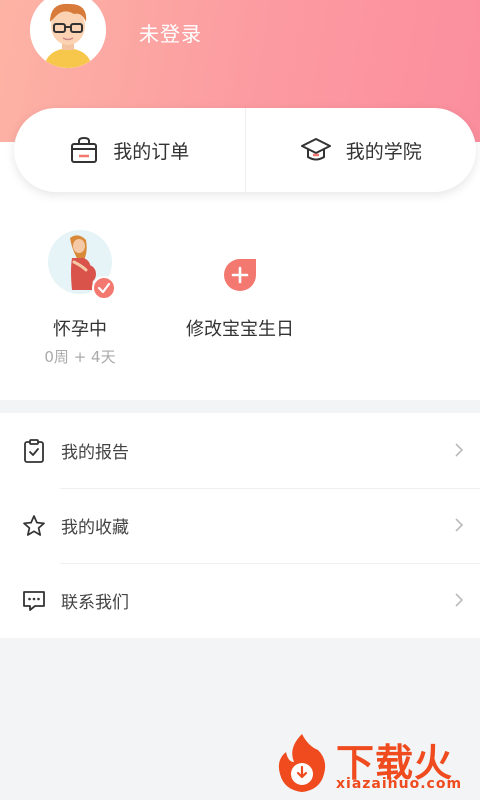 This screenshot has width=480, height=800. Describe the element at coordinates (80, 329) in the screenshot. I see `pregnancy-status-label: 怀孕中` at that location.